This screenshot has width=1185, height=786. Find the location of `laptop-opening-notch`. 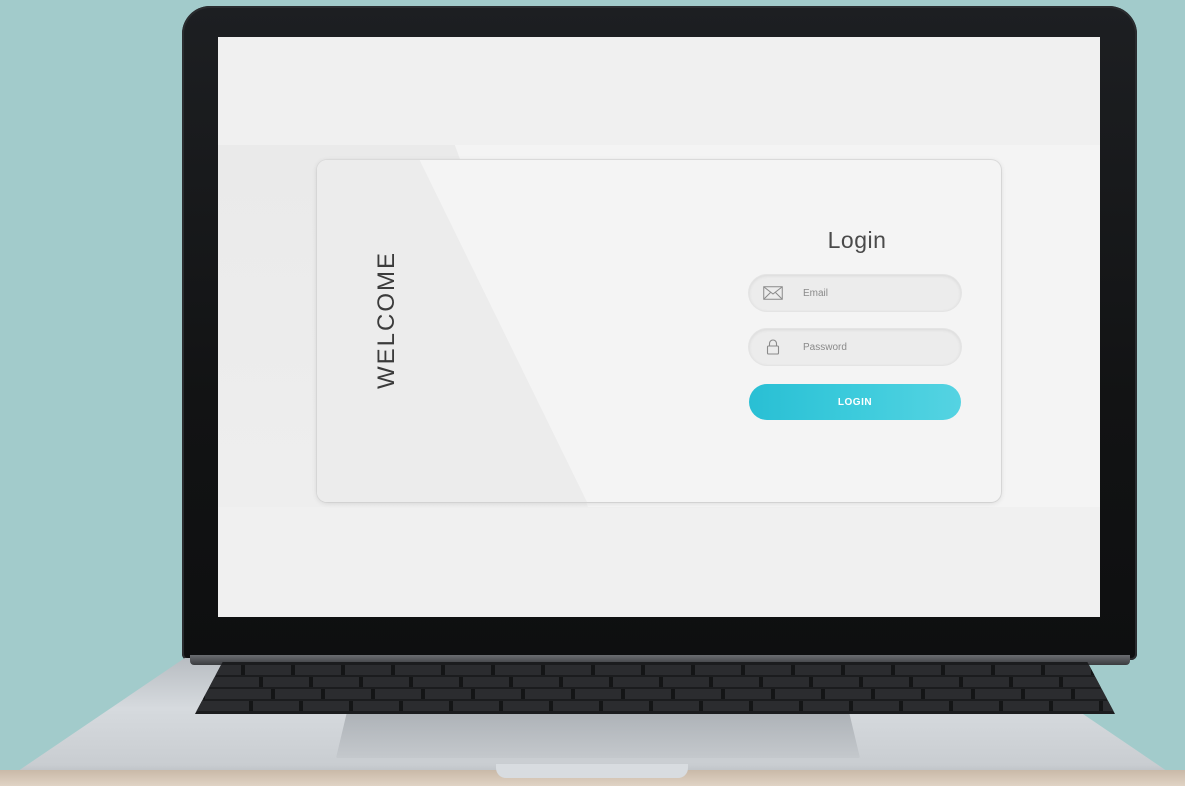

laptop-opening-notch is located at coordinates (592, 771).